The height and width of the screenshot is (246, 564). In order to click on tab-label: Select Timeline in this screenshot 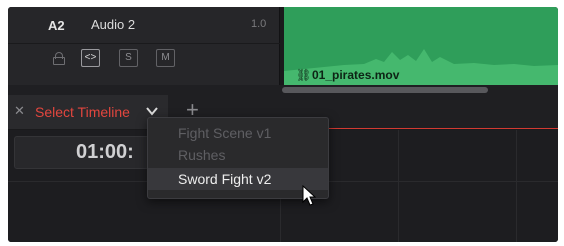, I will do `click(82, 112)`.